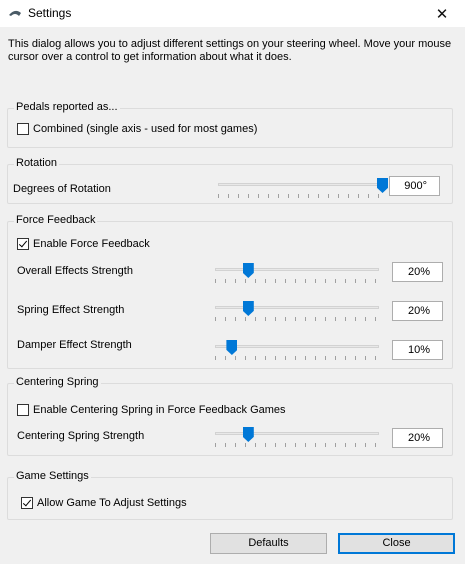 The height and width of the screenshot is (564, 465). What do you see at coordinates (27, 503) in the screenshot?
I see `allow-game-checkbox` at bounding box center [27, 503].